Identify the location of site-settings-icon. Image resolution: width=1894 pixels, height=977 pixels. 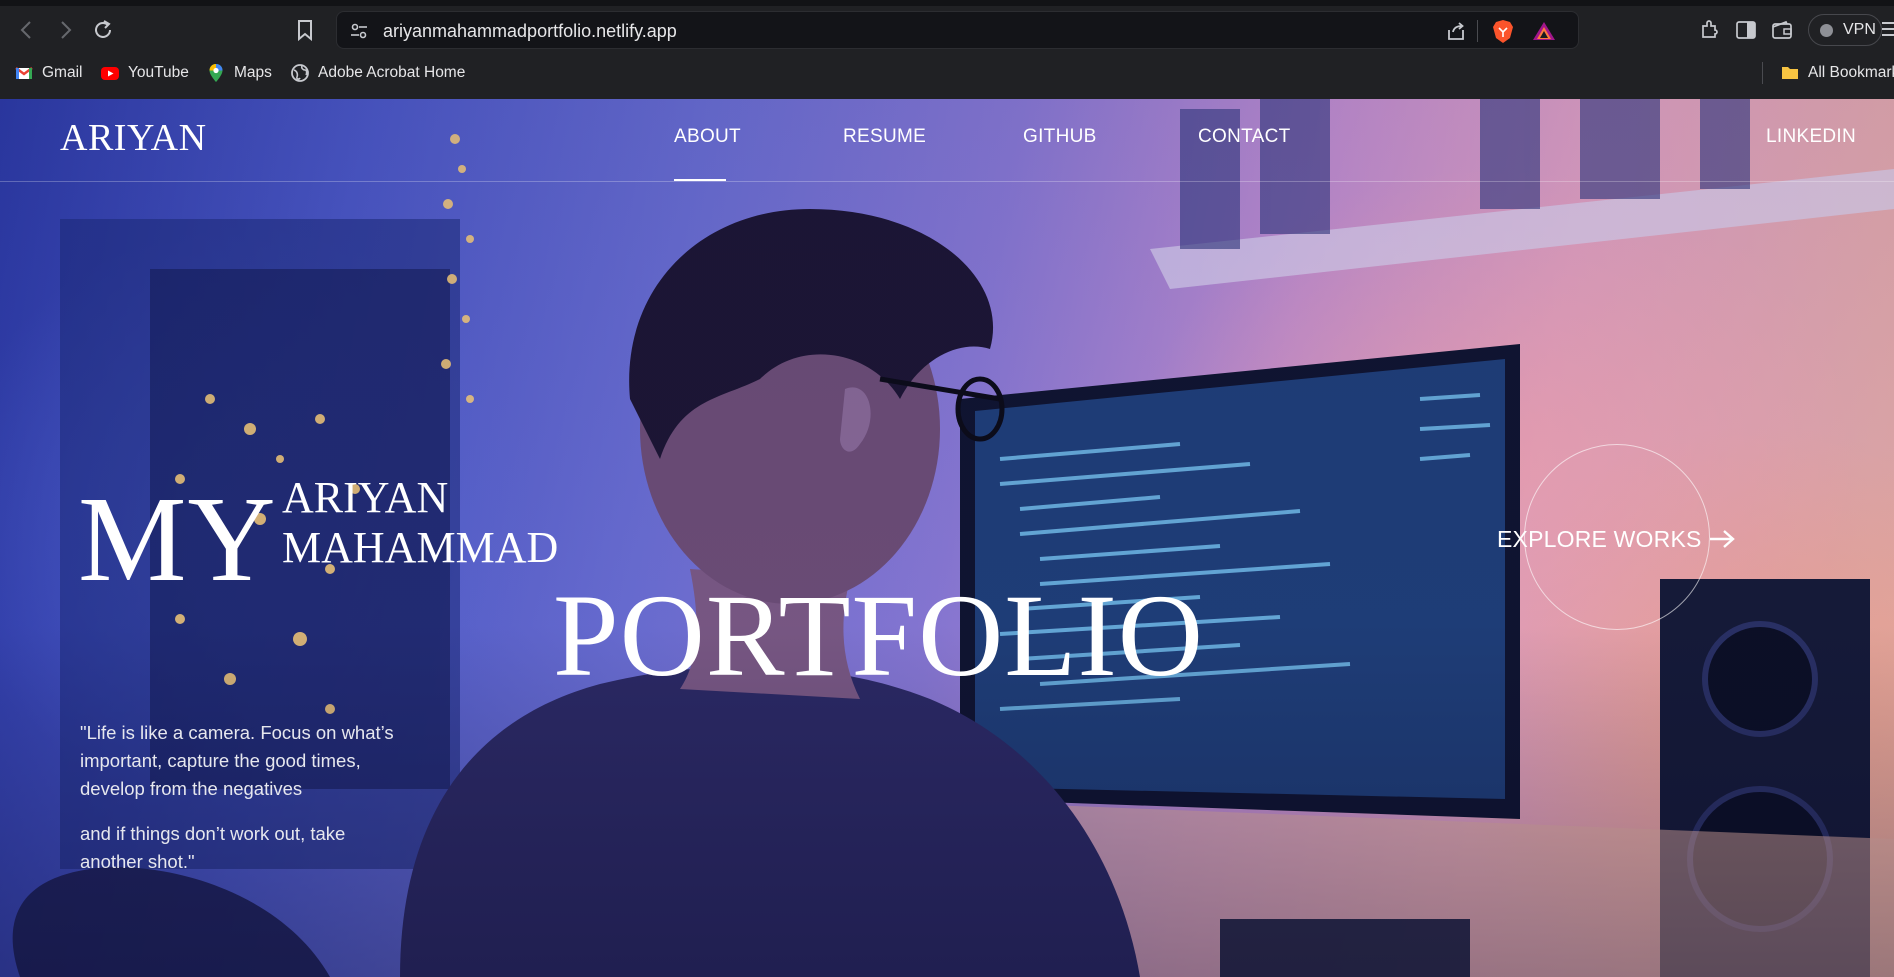
(359, 31).